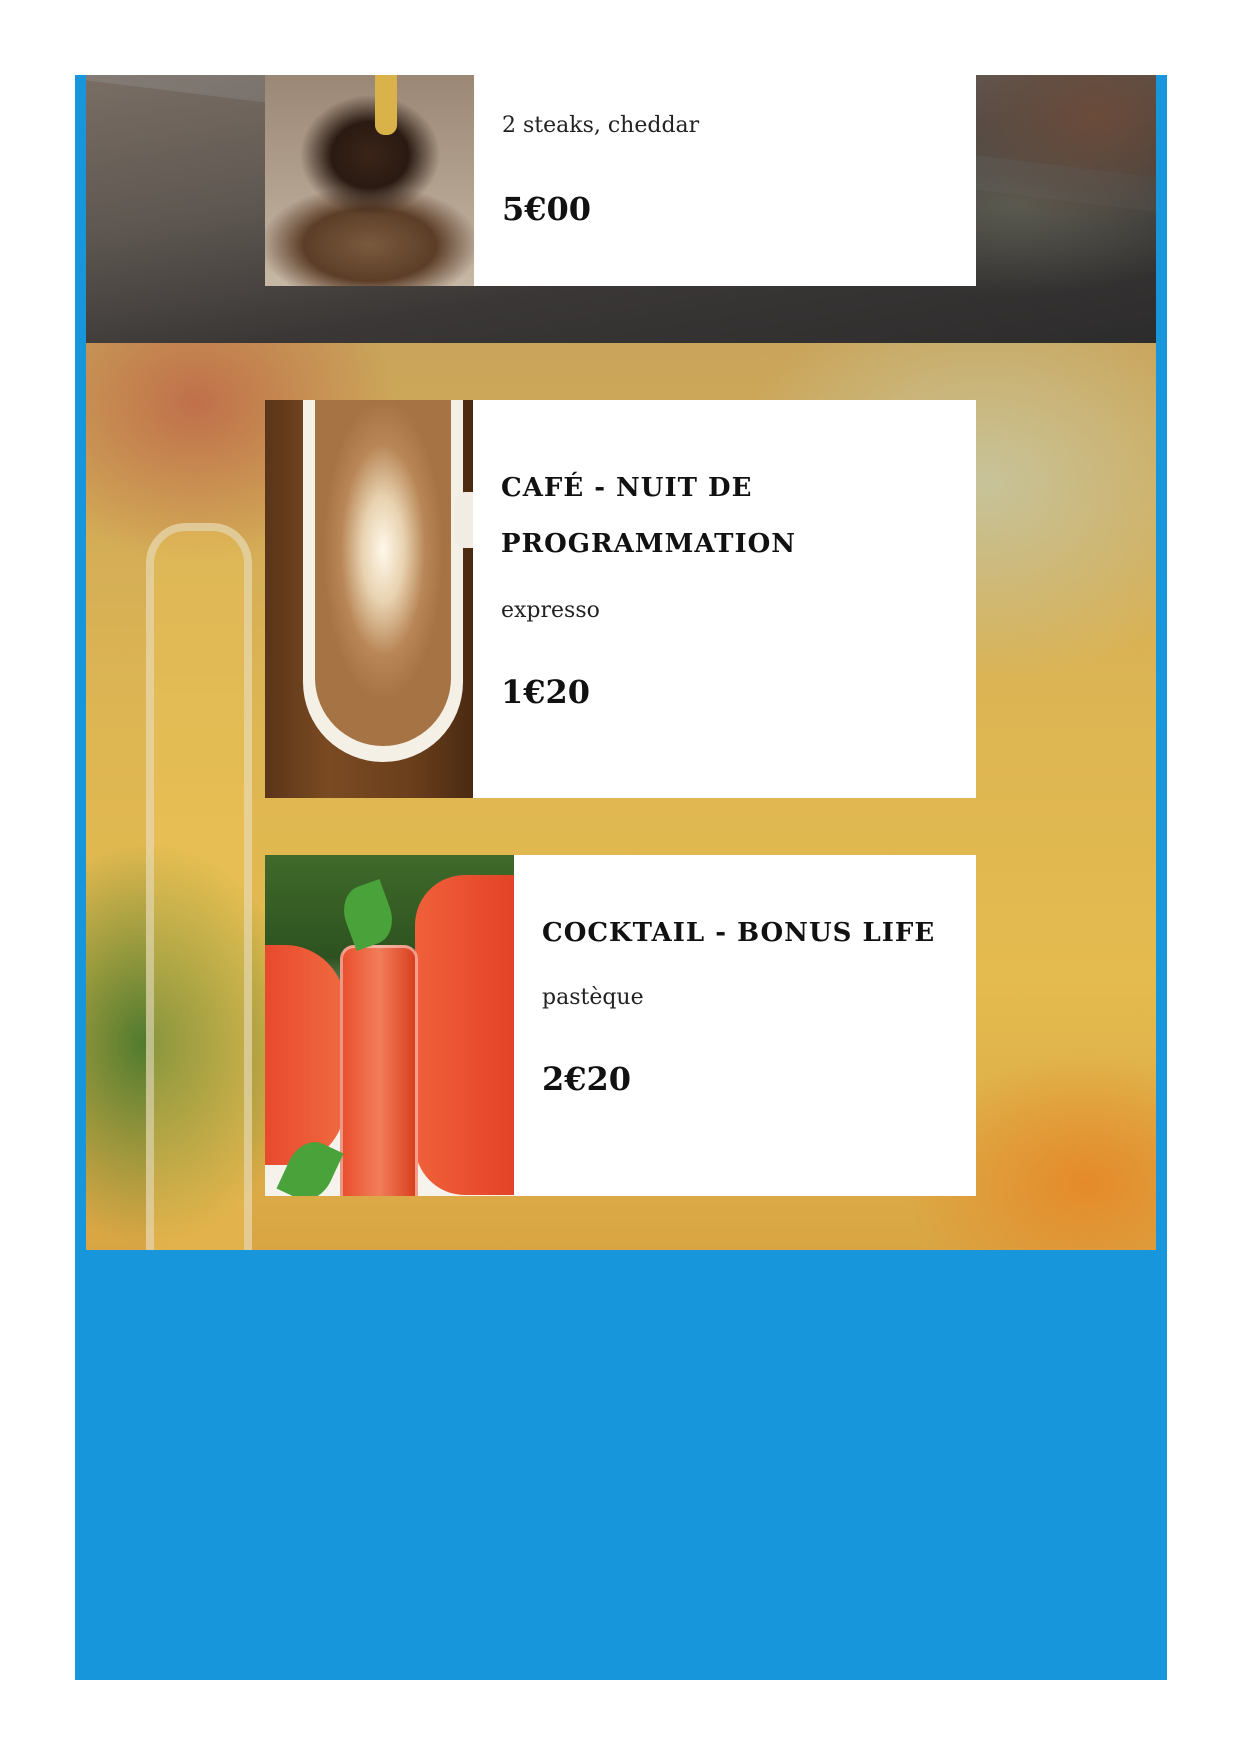 The image size is (1242, 1755). Describe the element at coordinates (199, 886) in the screenshot. I see `background-glass` at that location.